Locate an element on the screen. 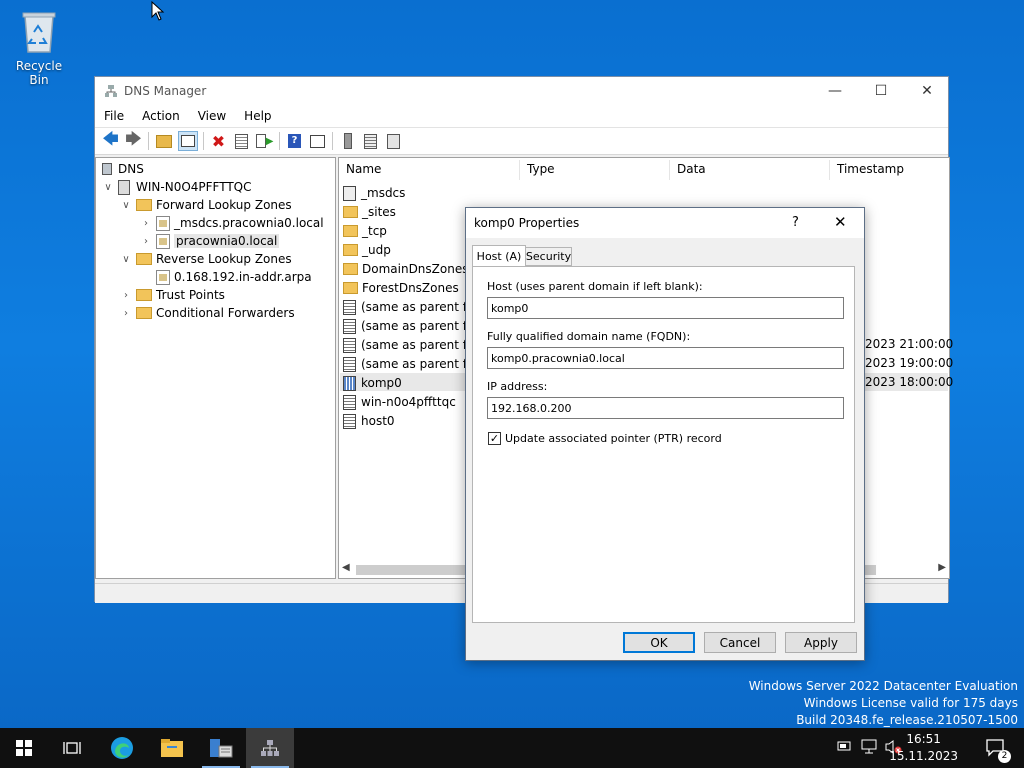  tree-node-server: ∨ WIN-N0O4PFFTTQC is located at coordinates (177, 187).